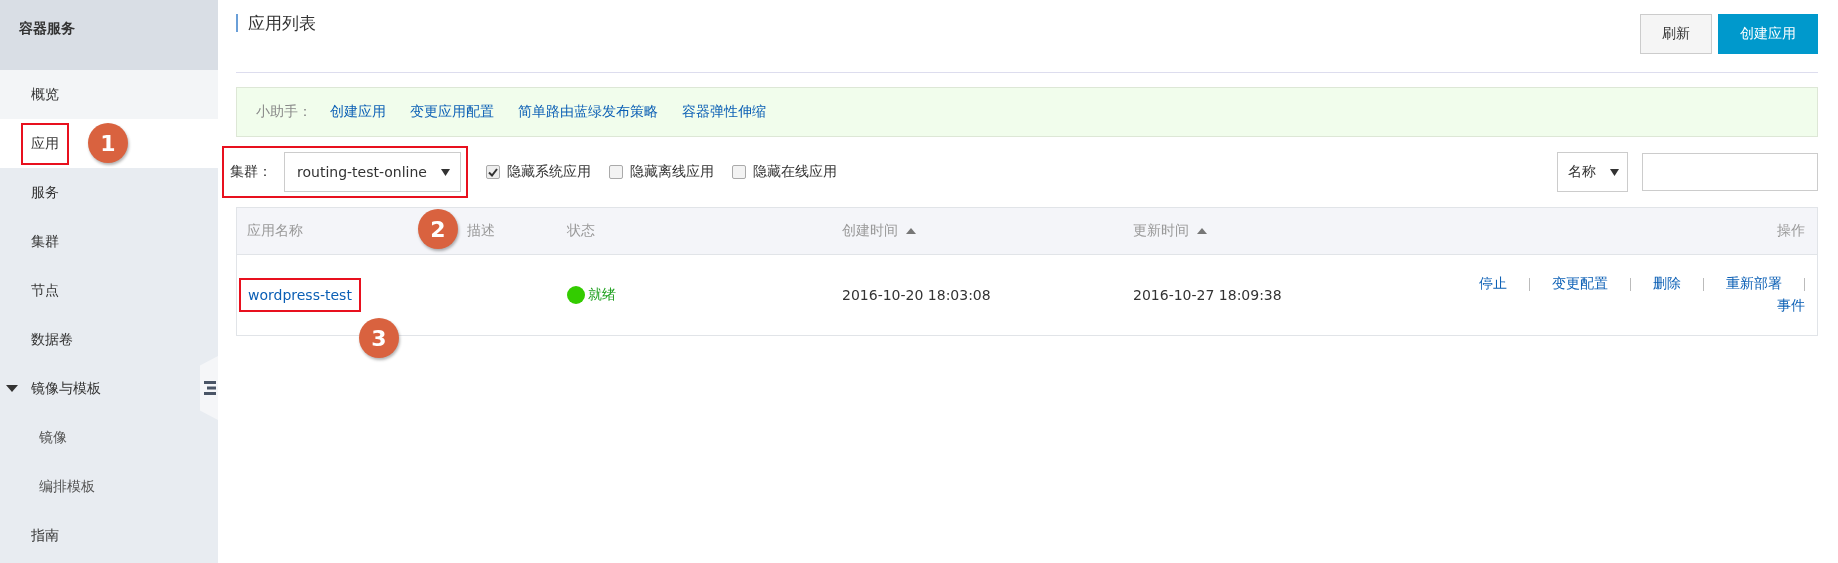 The image size is (1838, 563). What do you see at coordinates (45, 143) in the screenshot?
I see `sidebar-label: 应用` at bounding box center [45, 143].